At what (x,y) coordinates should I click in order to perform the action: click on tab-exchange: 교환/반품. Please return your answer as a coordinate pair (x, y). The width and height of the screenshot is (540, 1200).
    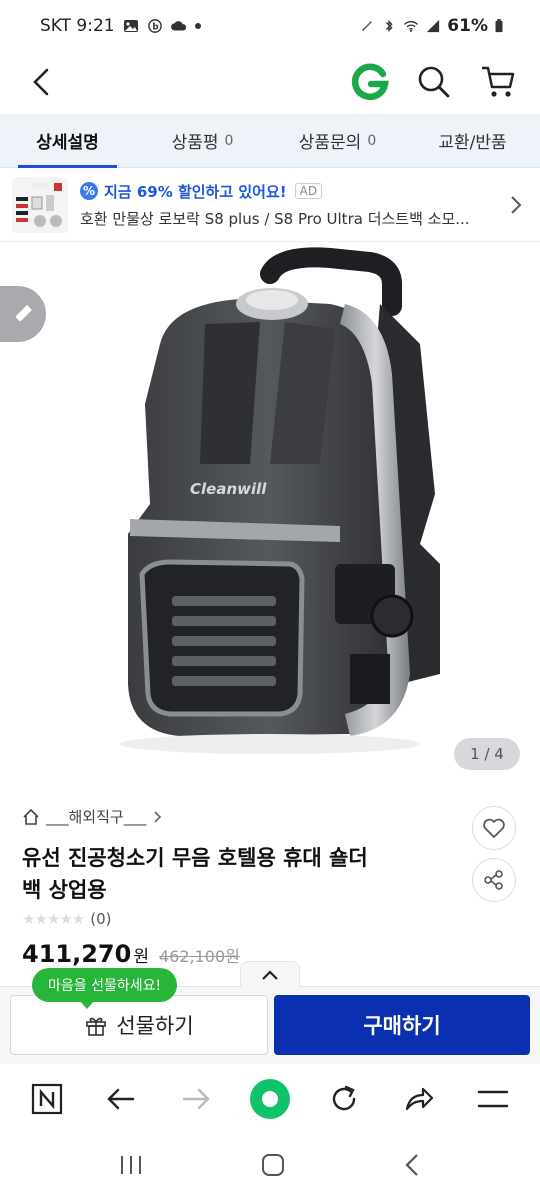
    Looking at the image, I should click on (472, 140).